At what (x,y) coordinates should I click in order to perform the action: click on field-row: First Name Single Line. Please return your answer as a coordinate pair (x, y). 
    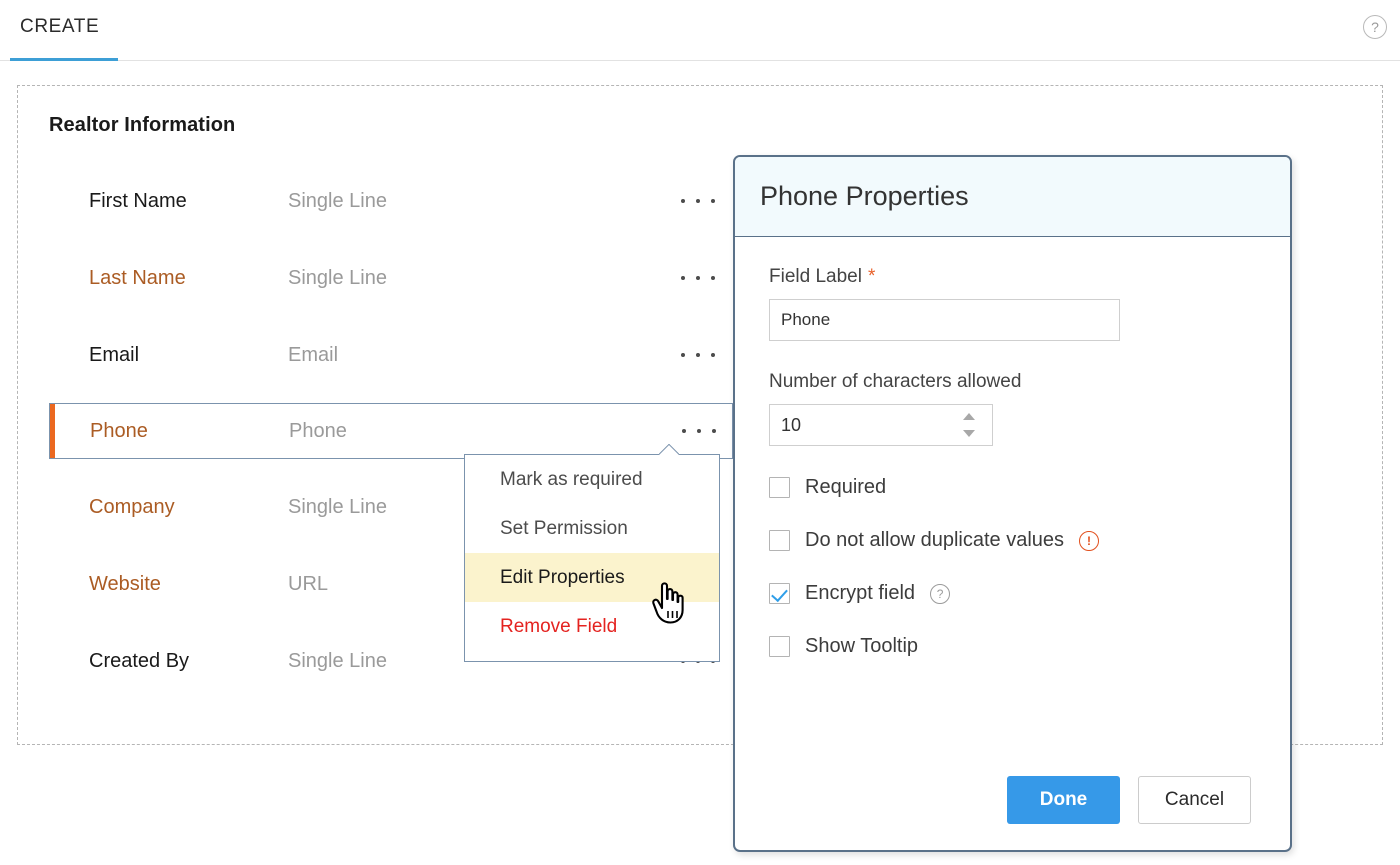
    Looking at the image, I should click on (391, 201).